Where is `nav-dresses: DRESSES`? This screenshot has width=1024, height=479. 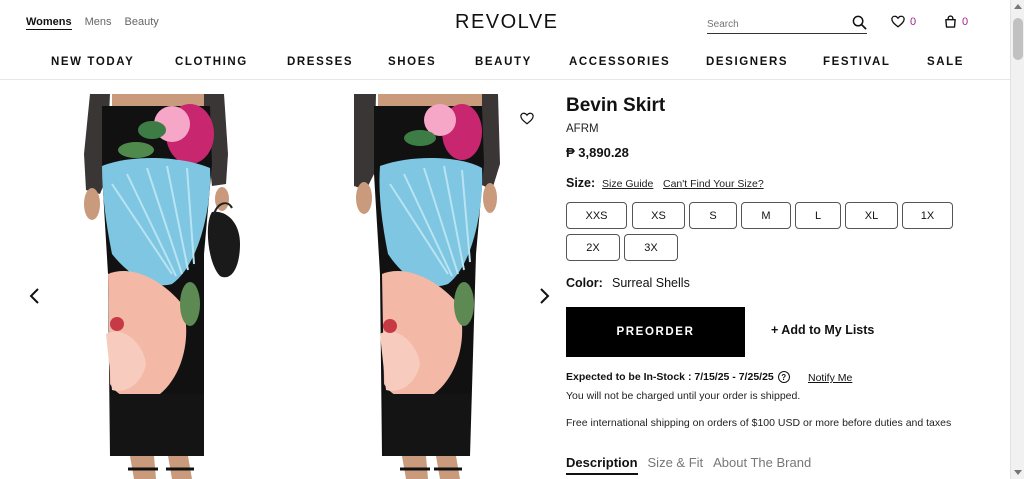
nav-dresses: DRESSES is located at coordinates (320, 62).